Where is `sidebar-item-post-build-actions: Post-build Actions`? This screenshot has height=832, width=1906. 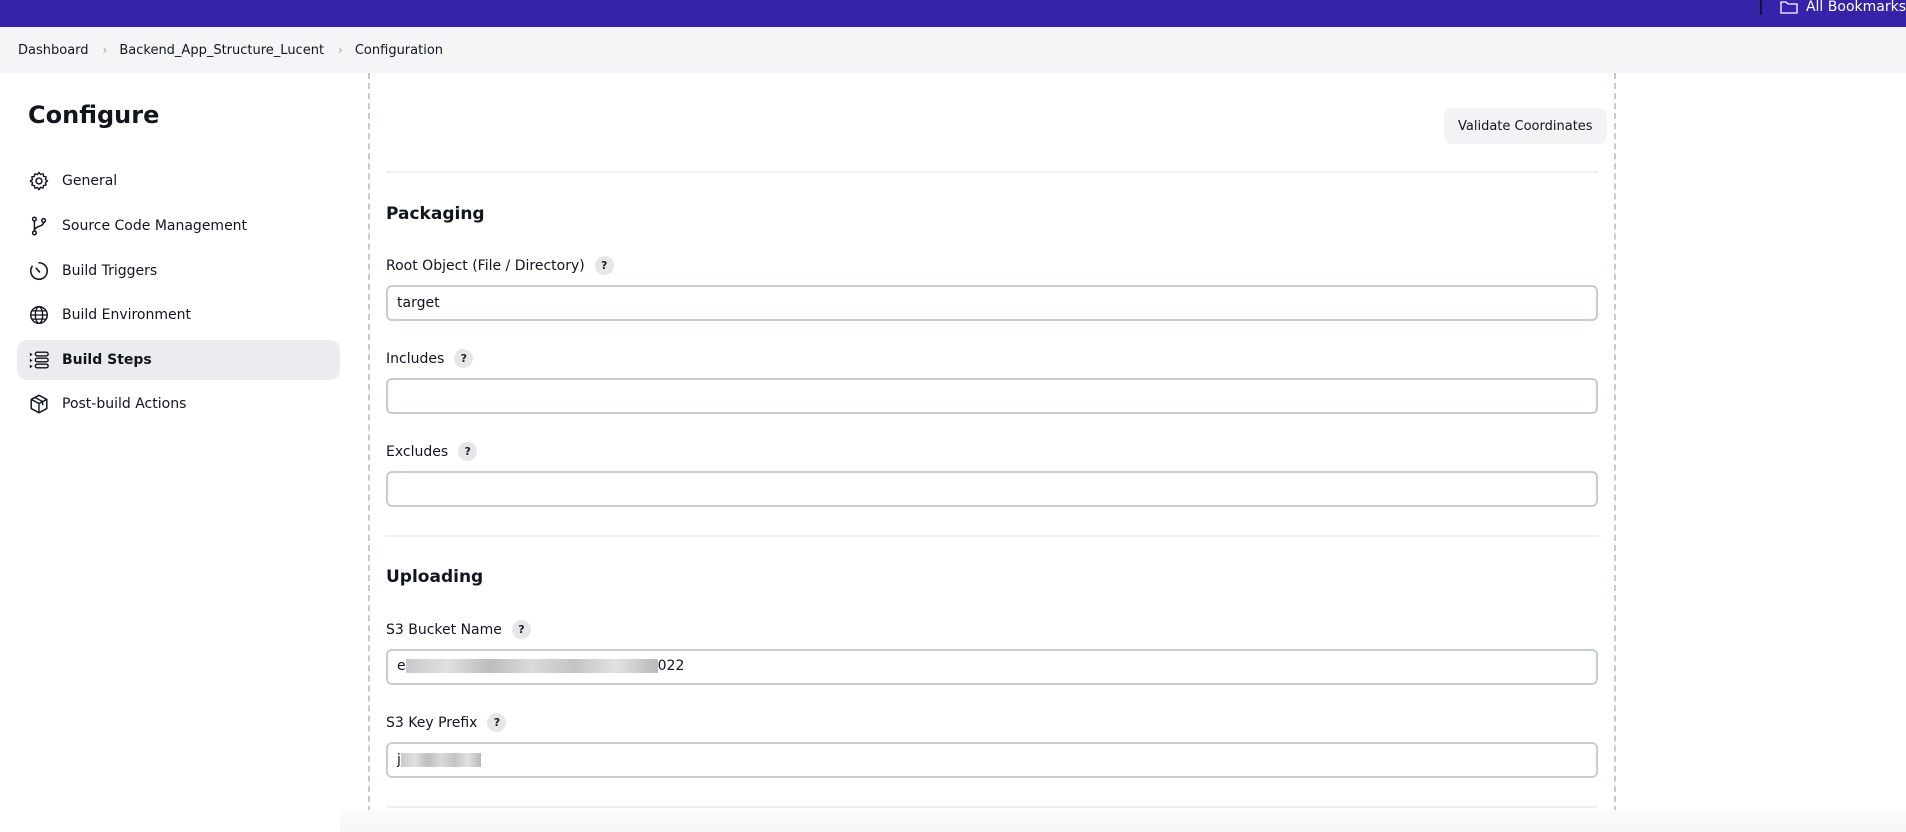
sidebar-item-post-build-actions: Post-build Actions is located at coordinates (178, 404).